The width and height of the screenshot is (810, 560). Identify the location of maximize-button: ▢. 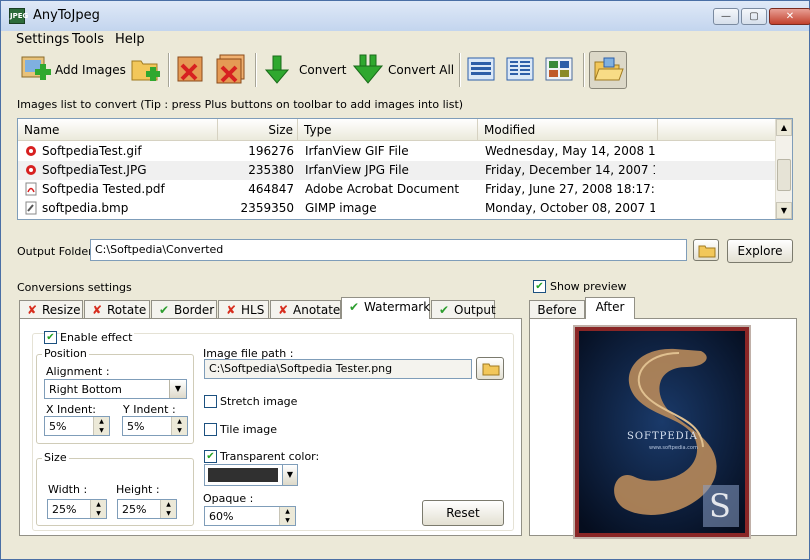
(754, 16).